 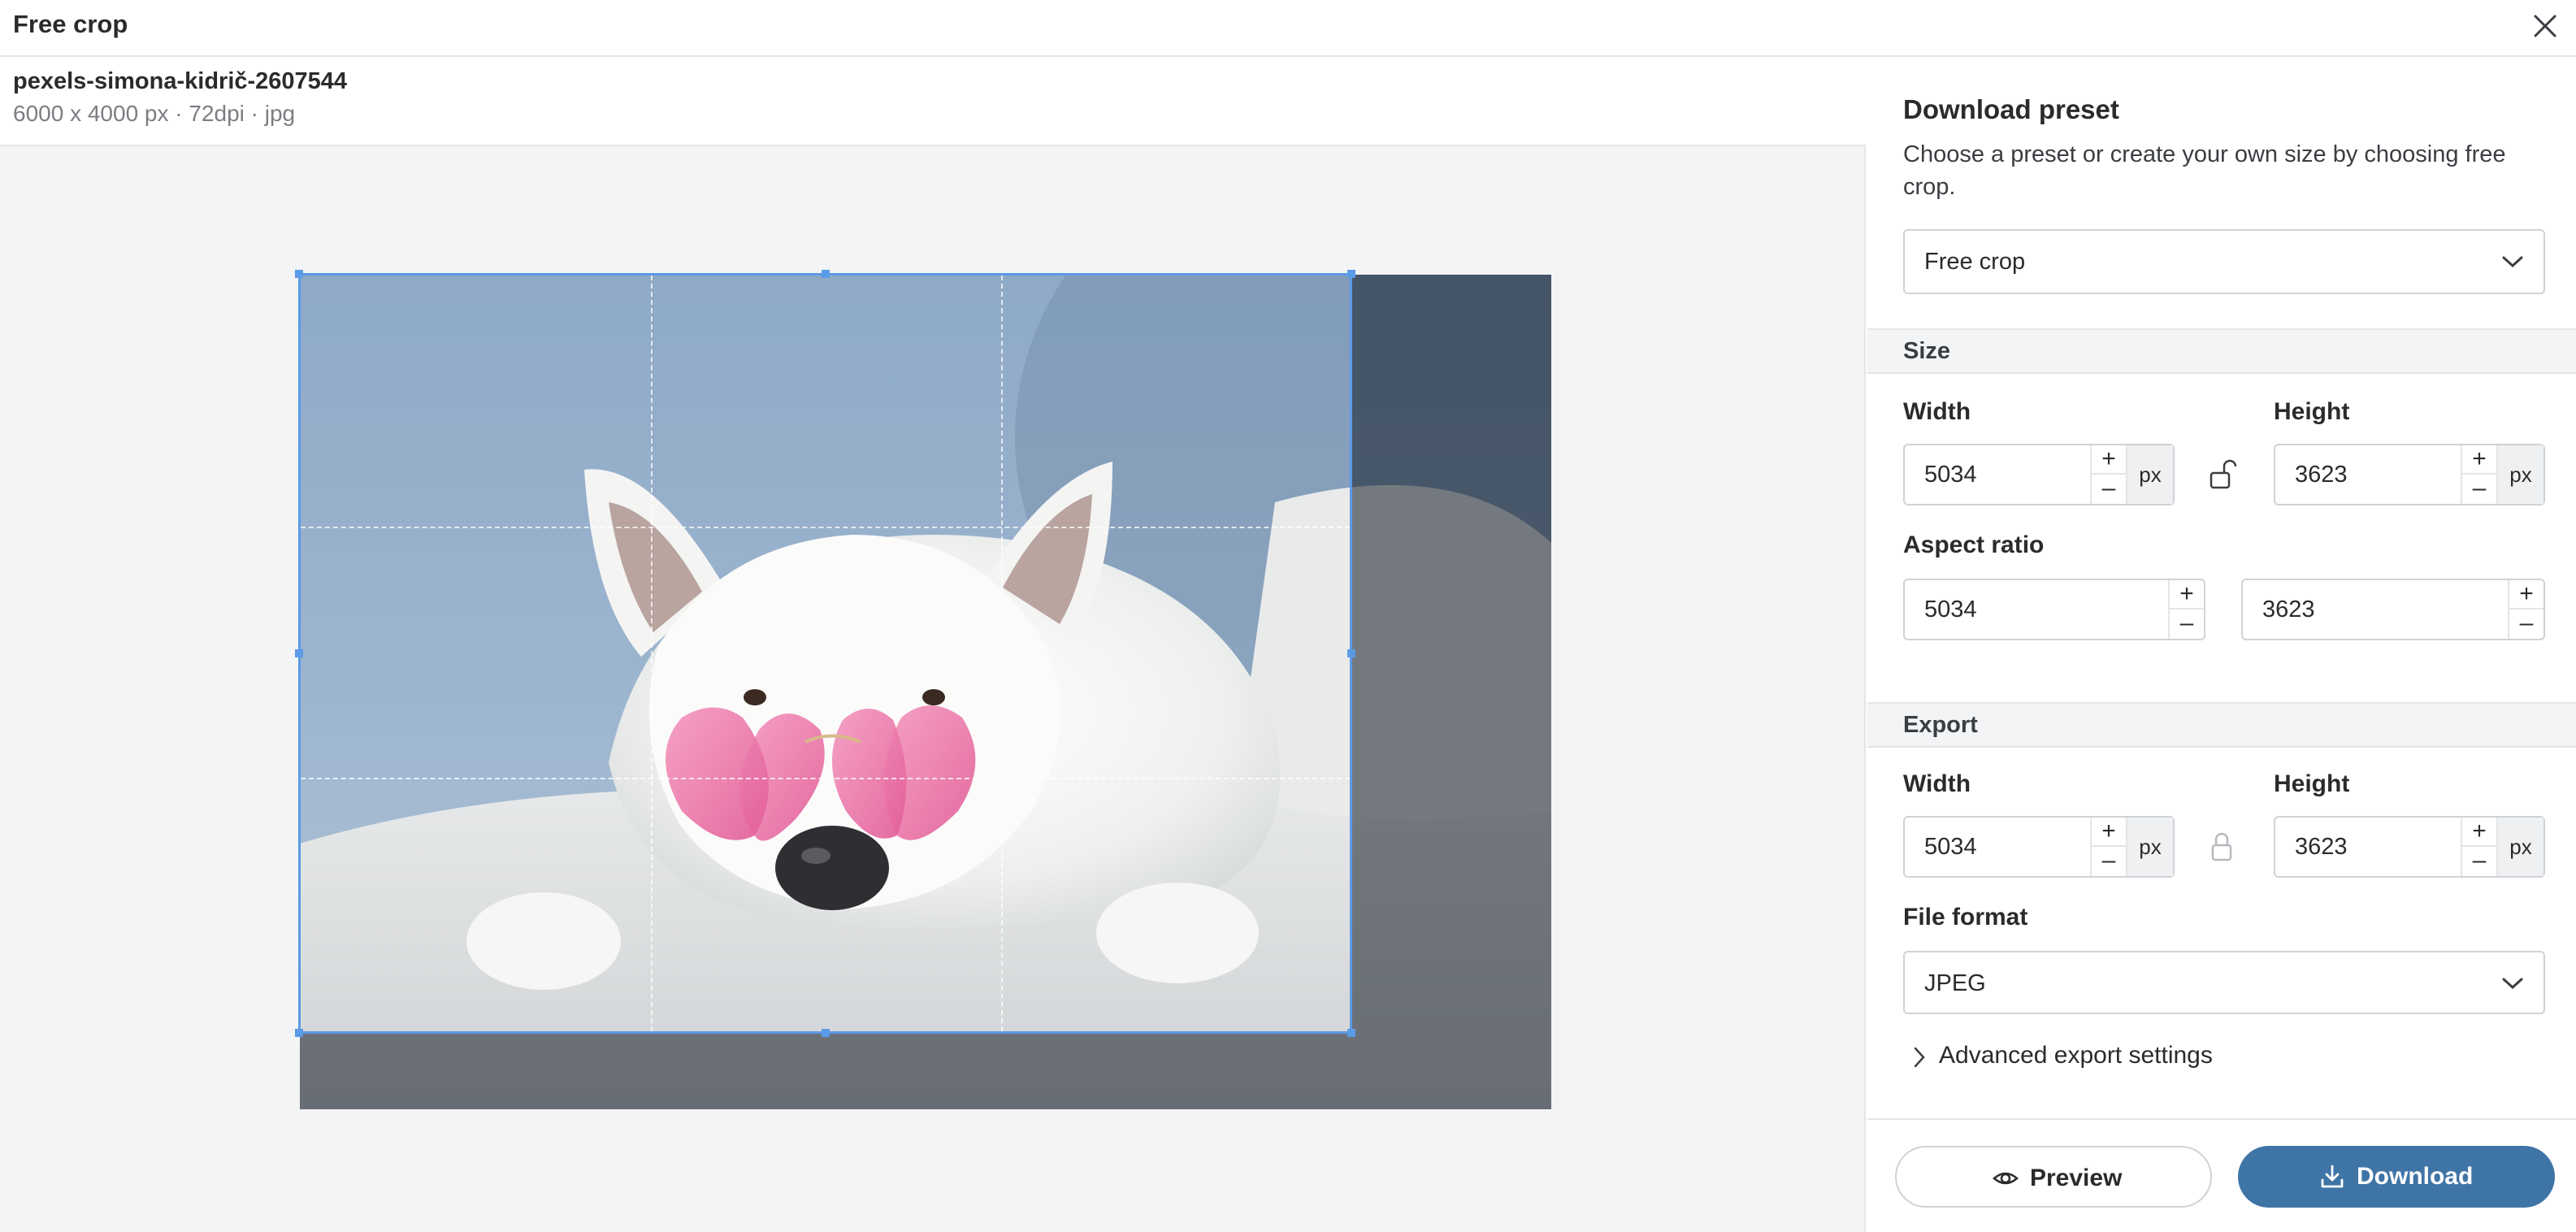 What do you see at coordinates (825, 1071) in the screenshot?
I see `crop-outside-shade-bottom` at bounding box center [825, 1071].